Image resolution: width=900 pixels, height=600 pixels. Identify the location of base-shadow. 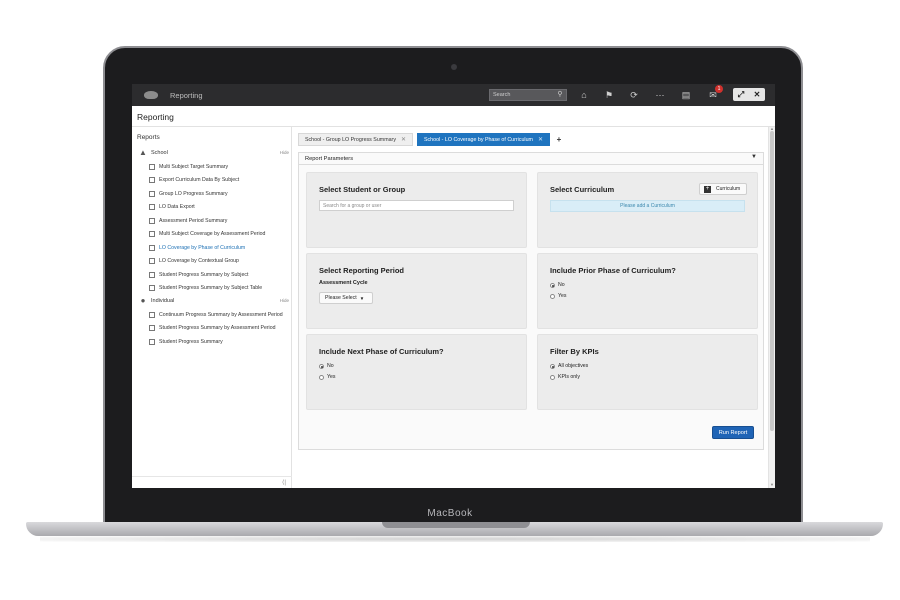
(455, 539).